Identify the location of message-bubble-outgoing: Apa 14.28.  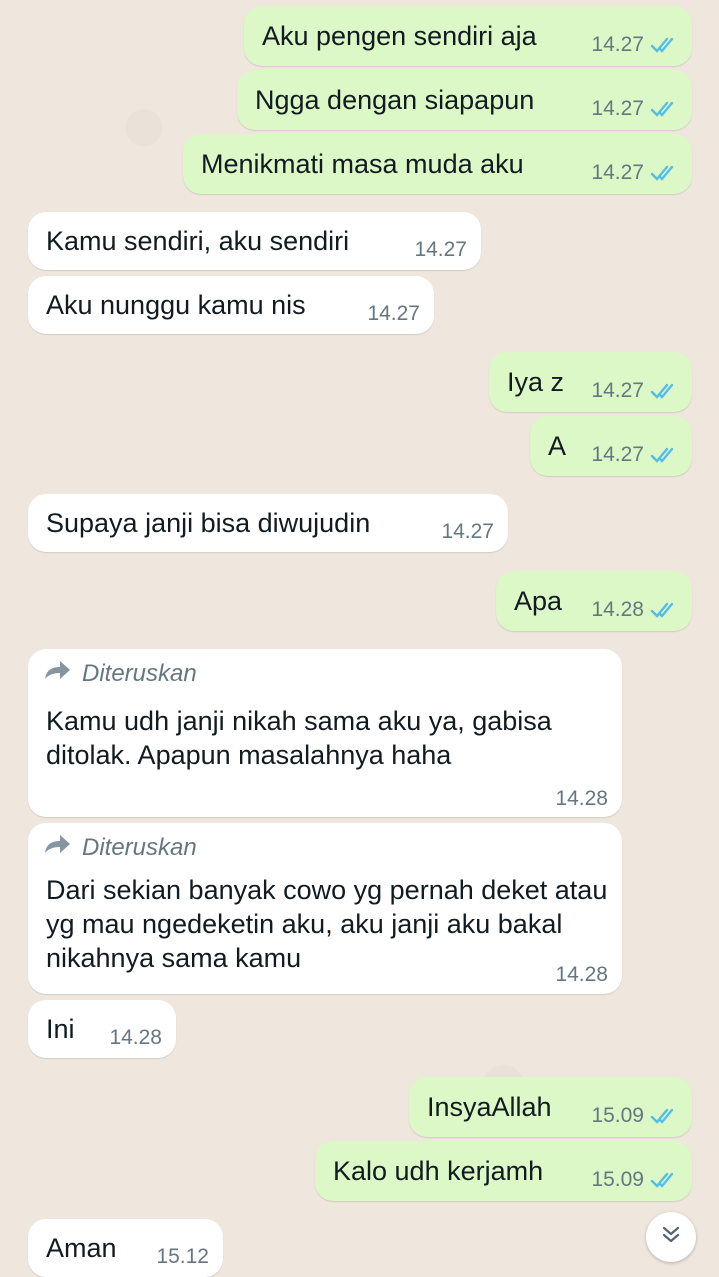
(594, 601).